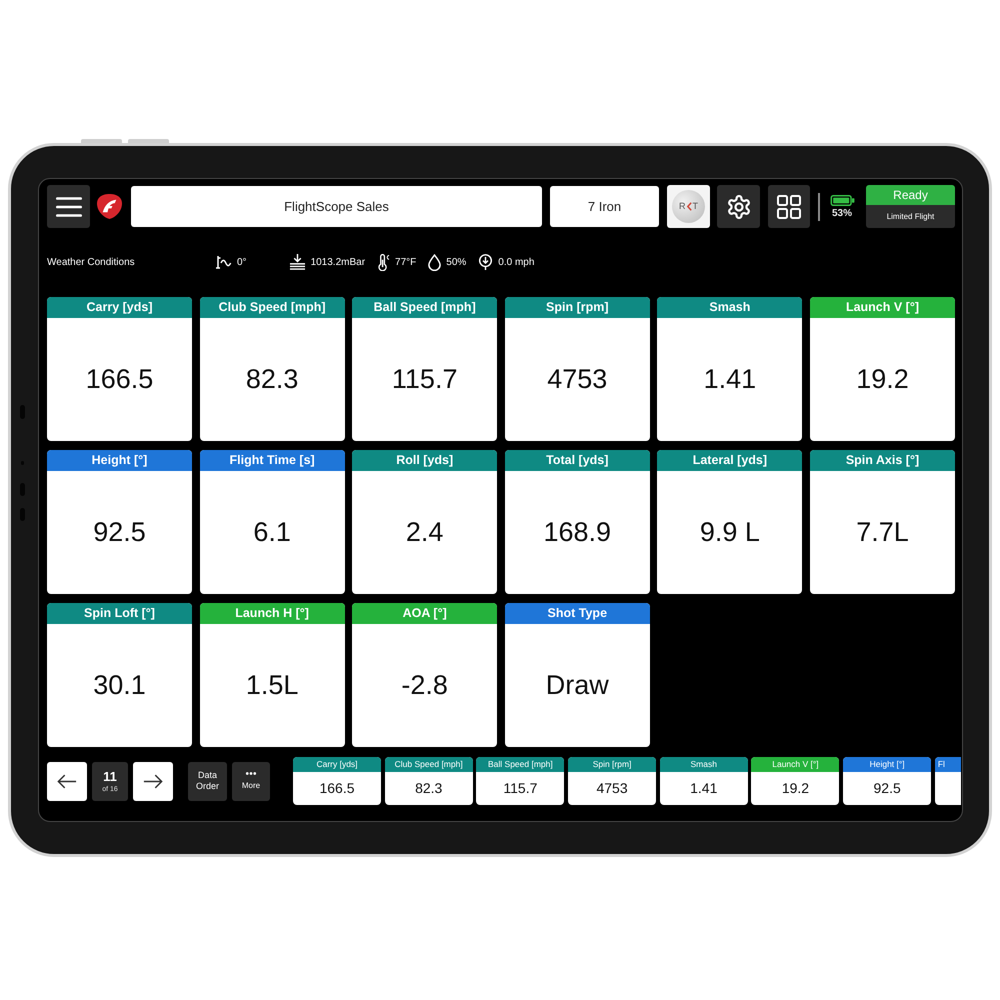 The image size is (1000, 1000). I want to click on strip-label: Height [°], so click(887, 764).